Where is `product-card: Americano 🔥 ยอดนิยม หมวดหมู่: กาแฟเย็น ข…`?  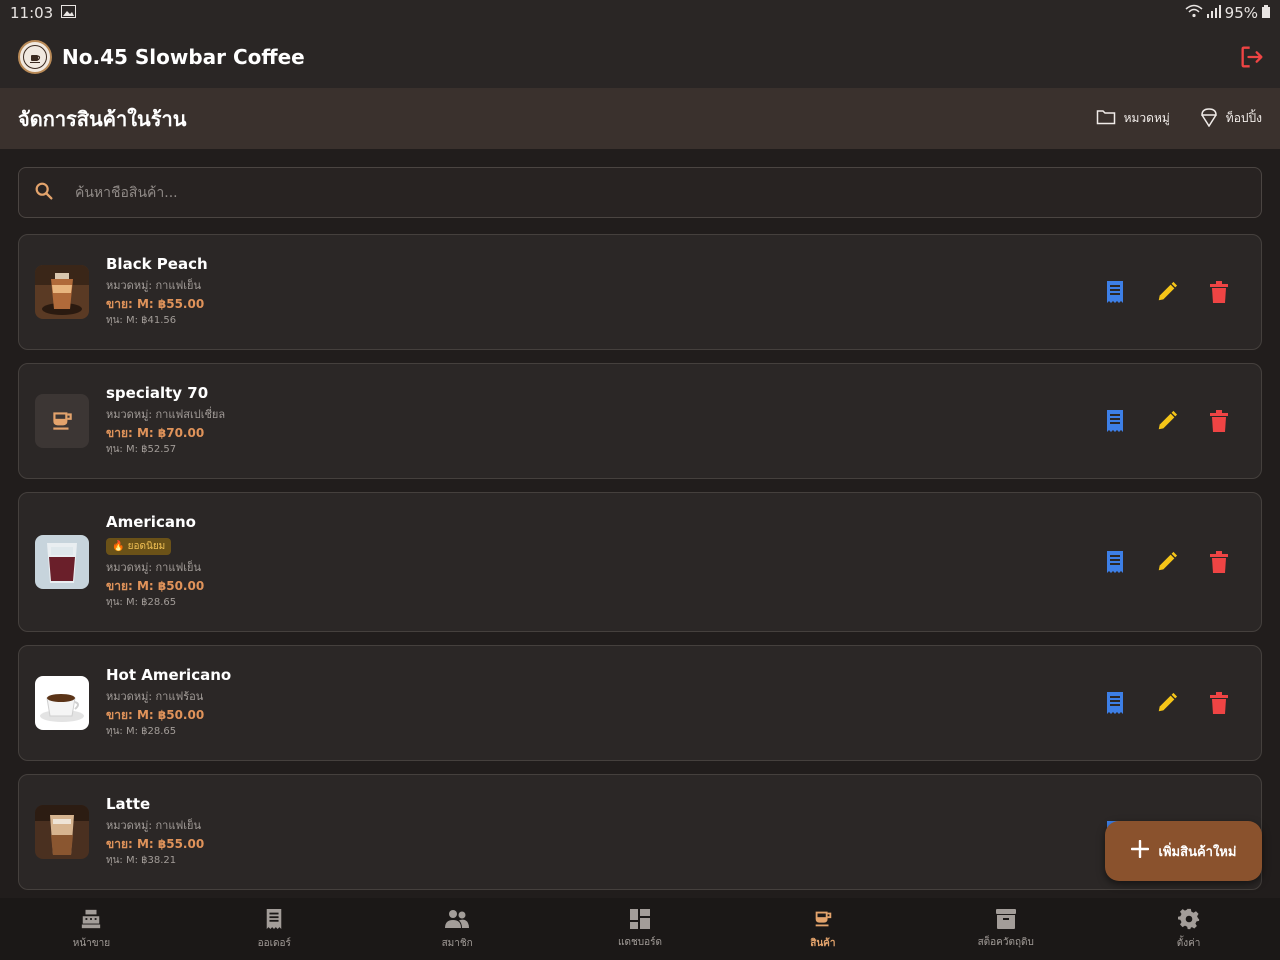 product-card: Americano 🔥 ยอดนิยม หมวดหมู่: กาแฟเย็น ข… is located at coordinates (640, 562).